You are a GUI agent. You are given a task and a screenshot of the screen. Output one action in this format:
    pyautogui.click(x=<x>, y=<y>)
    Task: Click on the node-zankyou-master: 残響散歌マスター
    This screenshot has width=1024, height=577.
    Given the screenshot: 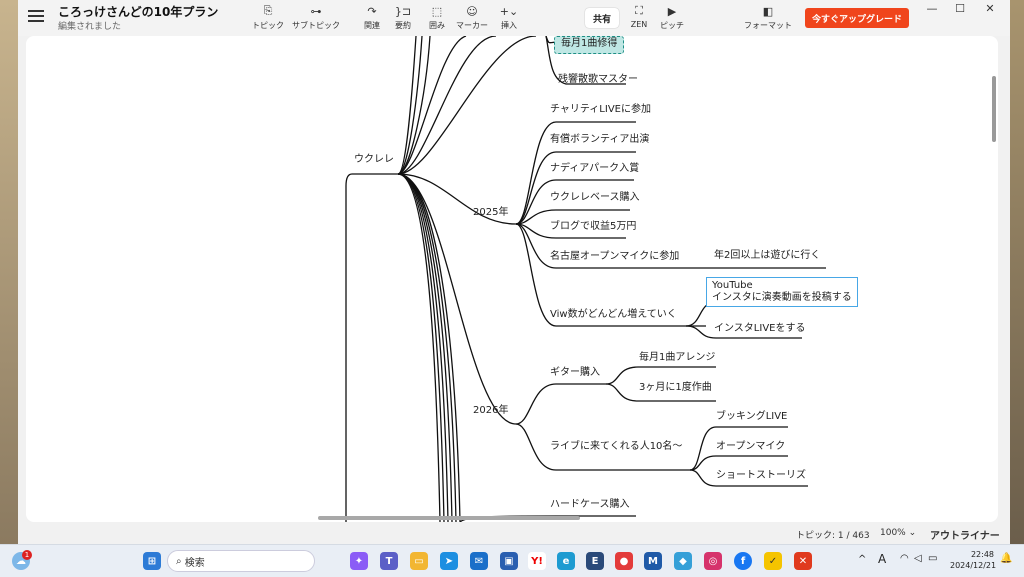 What is the action you would take?
    pyautogui.click(x=598, y=80)
    